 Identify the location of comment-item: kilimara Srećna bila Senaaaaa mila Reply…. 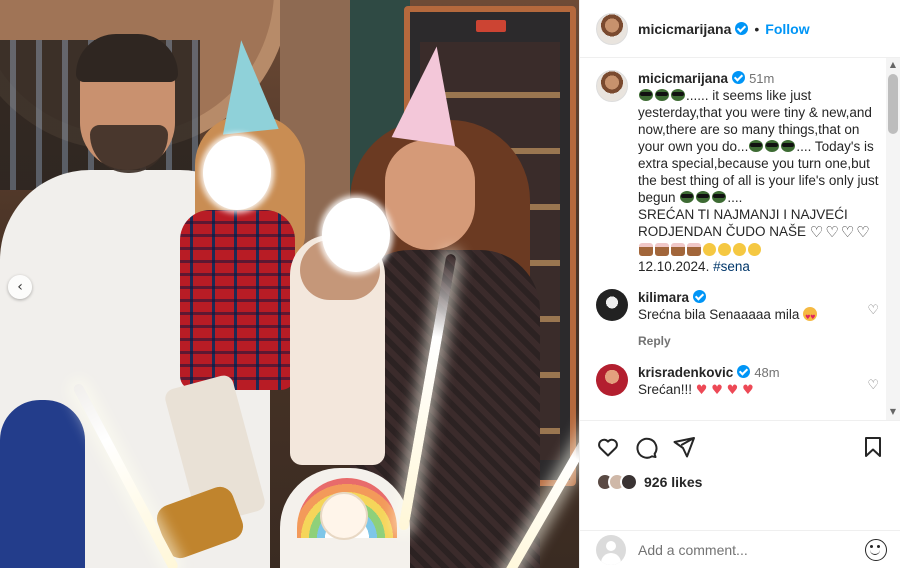
(740, 312).